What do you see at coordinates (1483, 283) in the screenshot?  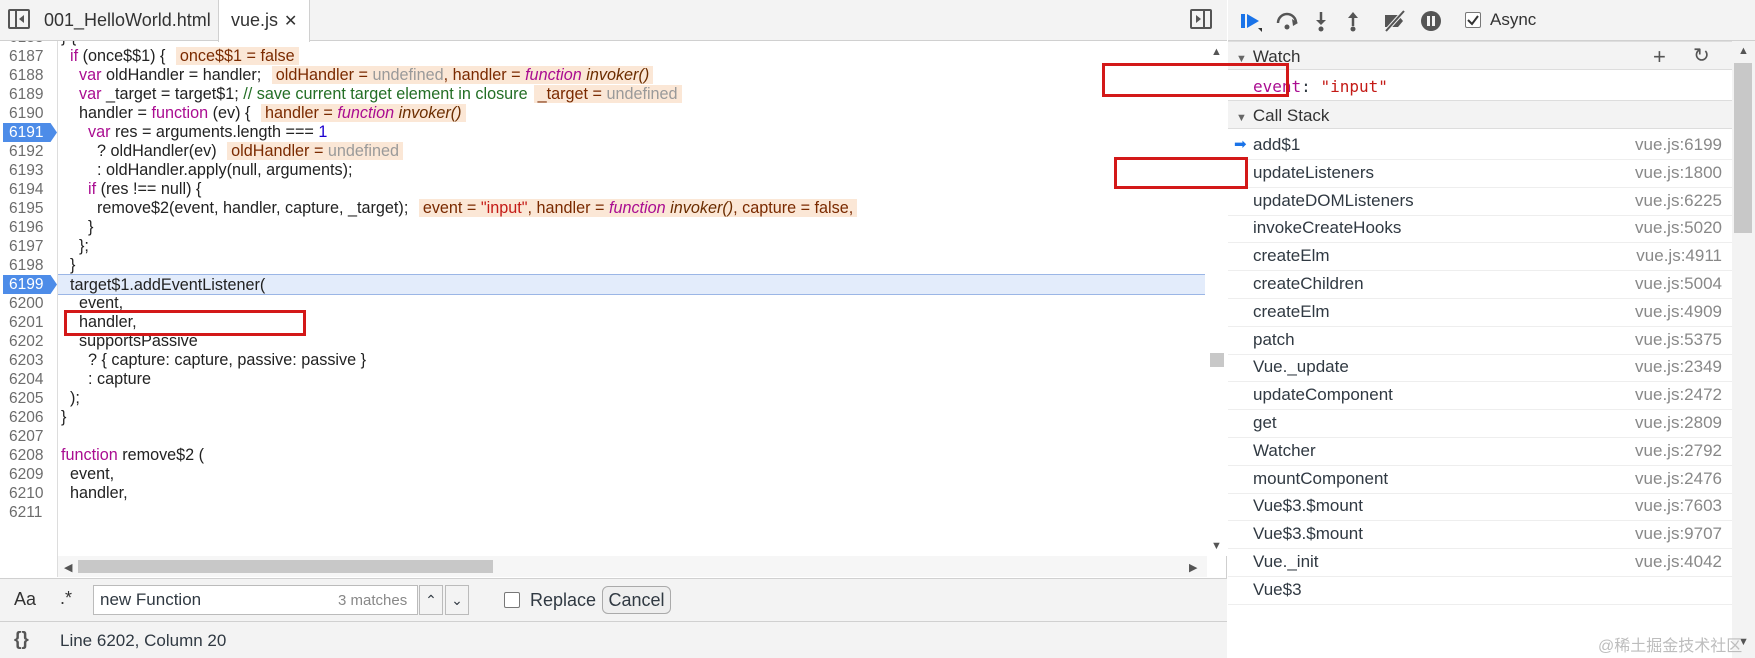 I see `call-stack-frame: createChildren vue.js:5004` at bounding box center [1483, 283].